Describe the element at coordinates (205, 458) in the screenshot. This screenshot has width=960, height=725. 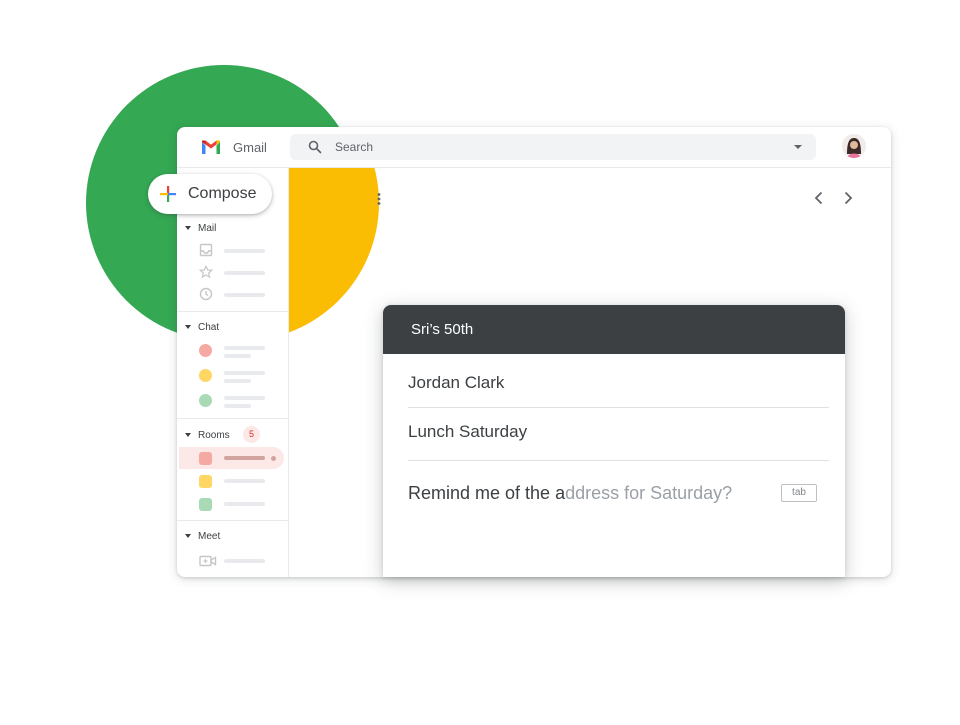
I see `room-red` at that location.